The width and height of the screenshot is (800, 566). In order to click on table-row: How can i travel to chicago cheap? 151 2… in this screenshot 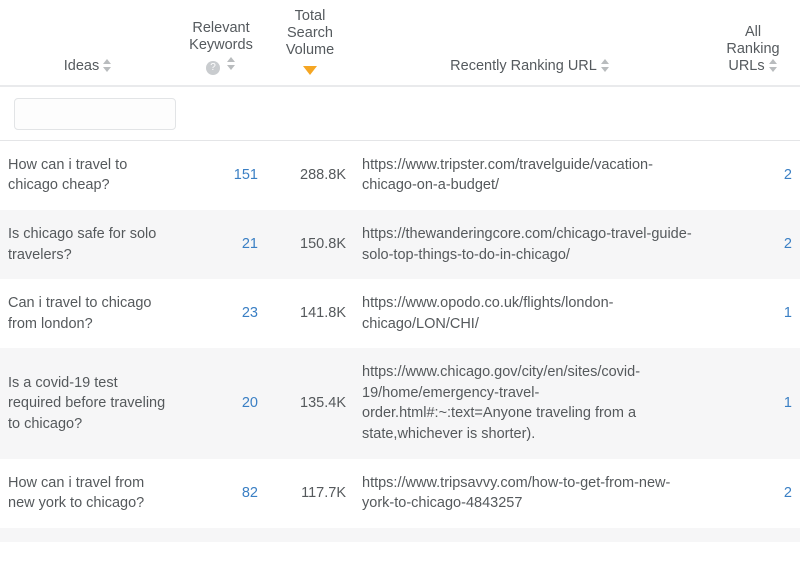, I will do `click(400, 175)`.